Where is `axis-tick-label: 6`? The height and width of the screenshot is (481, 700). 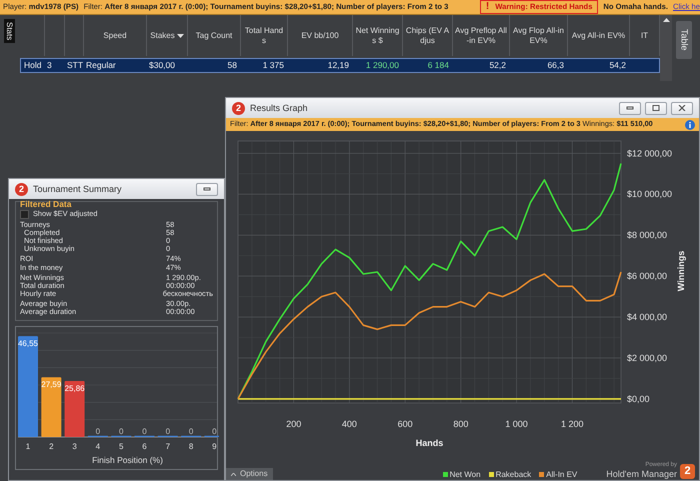
axis-tick-label: 6 is located at coordinates (144, 446).